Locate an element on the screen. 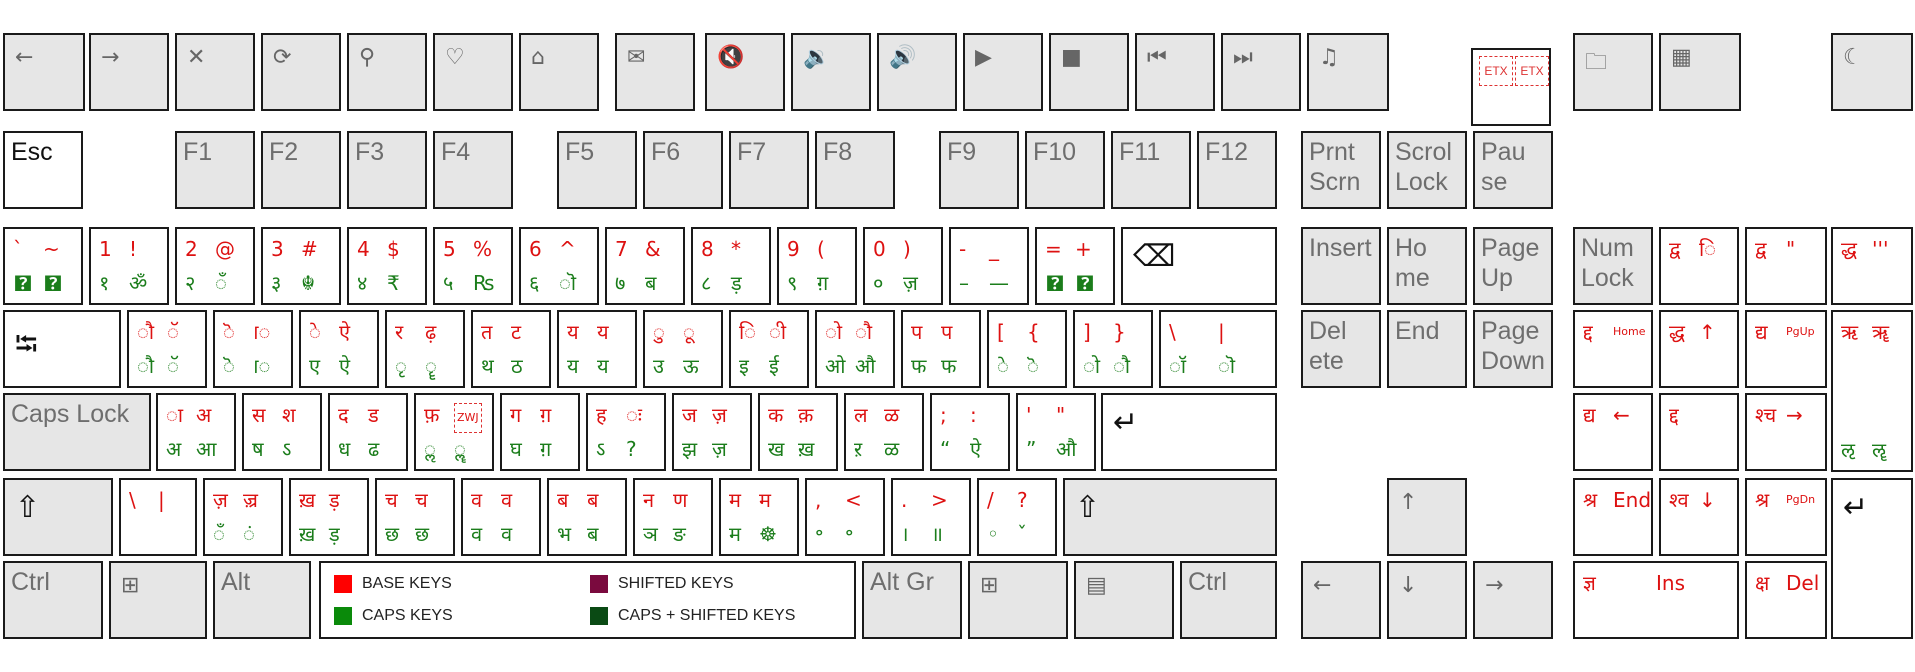 The width and height of the screenshot is (1915, 672). key-f7: F7 is located at coordinates (769, 170).